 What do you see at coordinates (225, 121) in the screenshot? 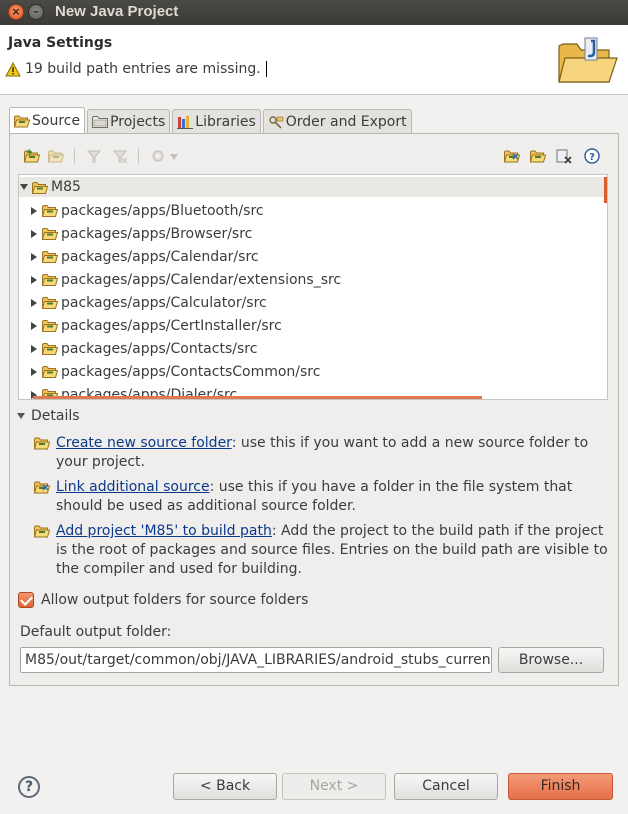
I see `tab-libraries-label: Libraries` at bounding box center [225, 121].